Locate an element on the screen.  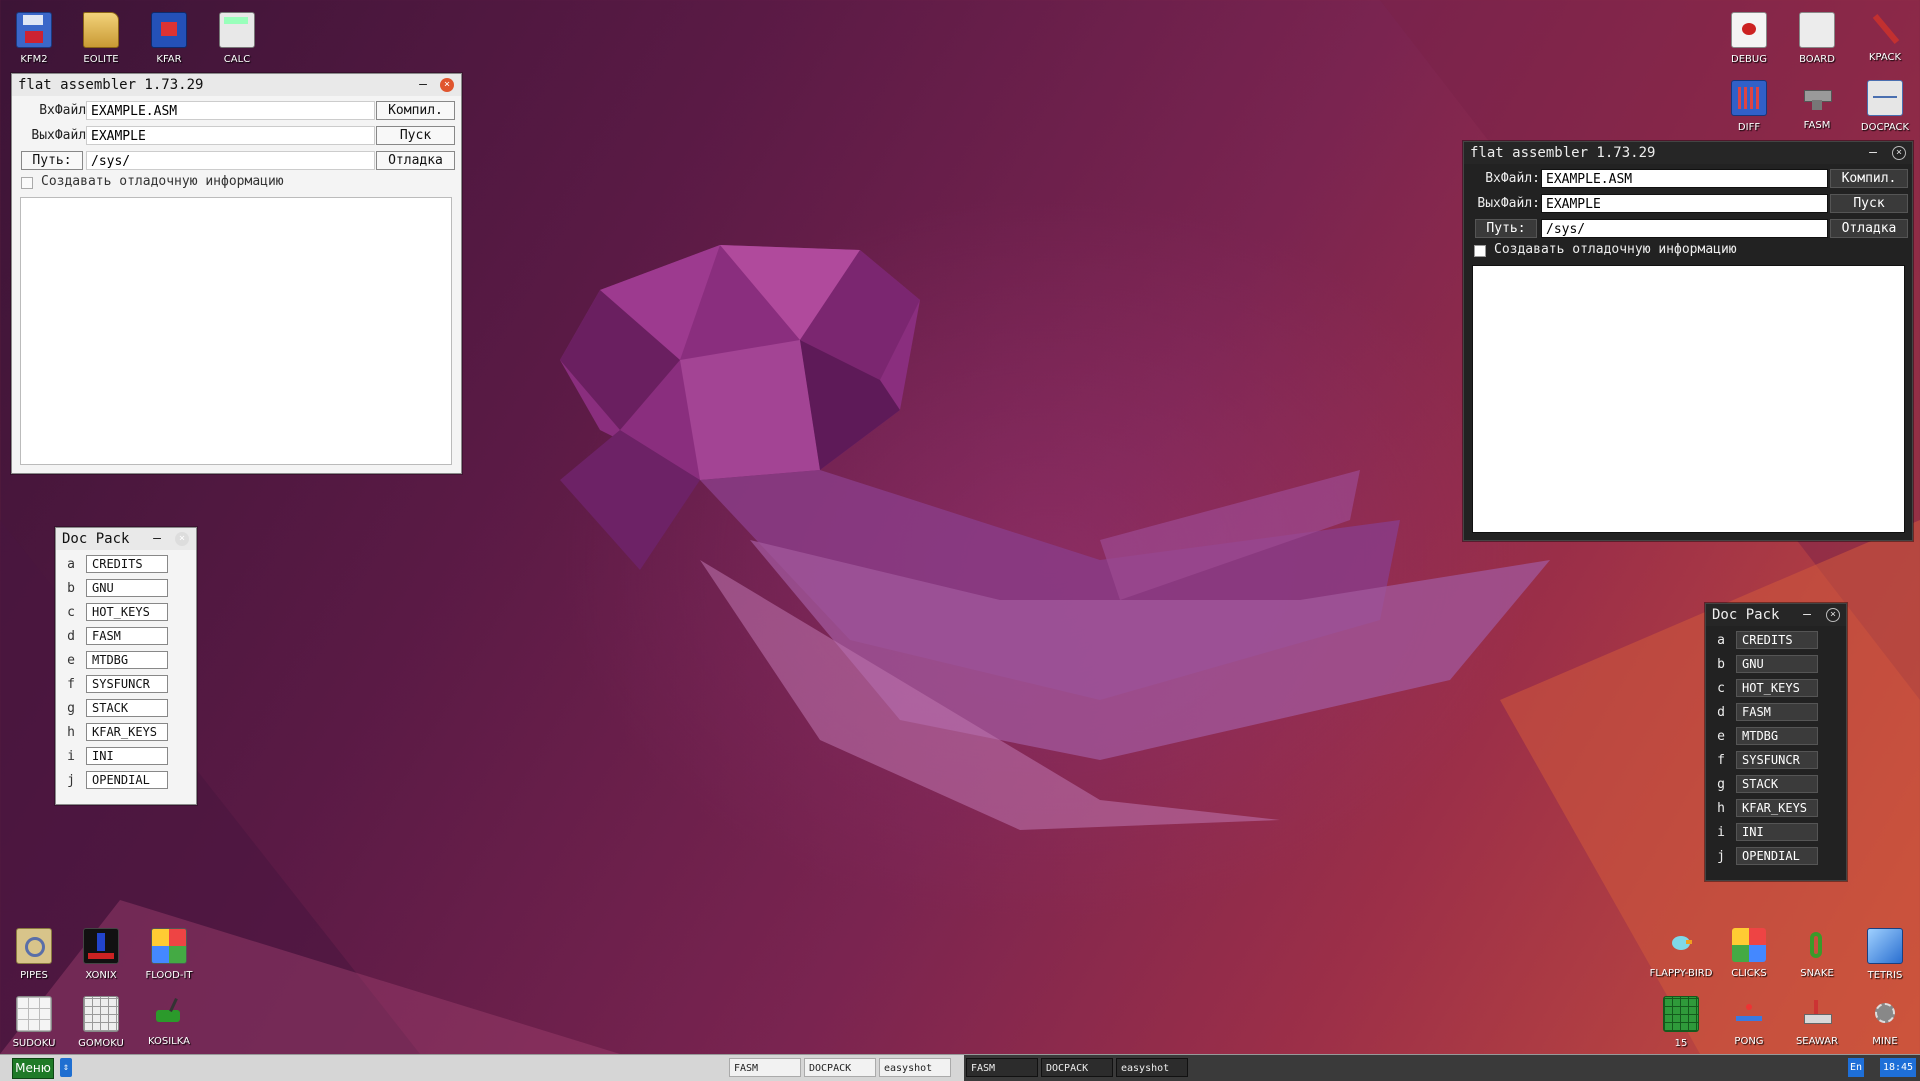
desktop-icon-diff: DIFF is located at coordinates (1749, 104).